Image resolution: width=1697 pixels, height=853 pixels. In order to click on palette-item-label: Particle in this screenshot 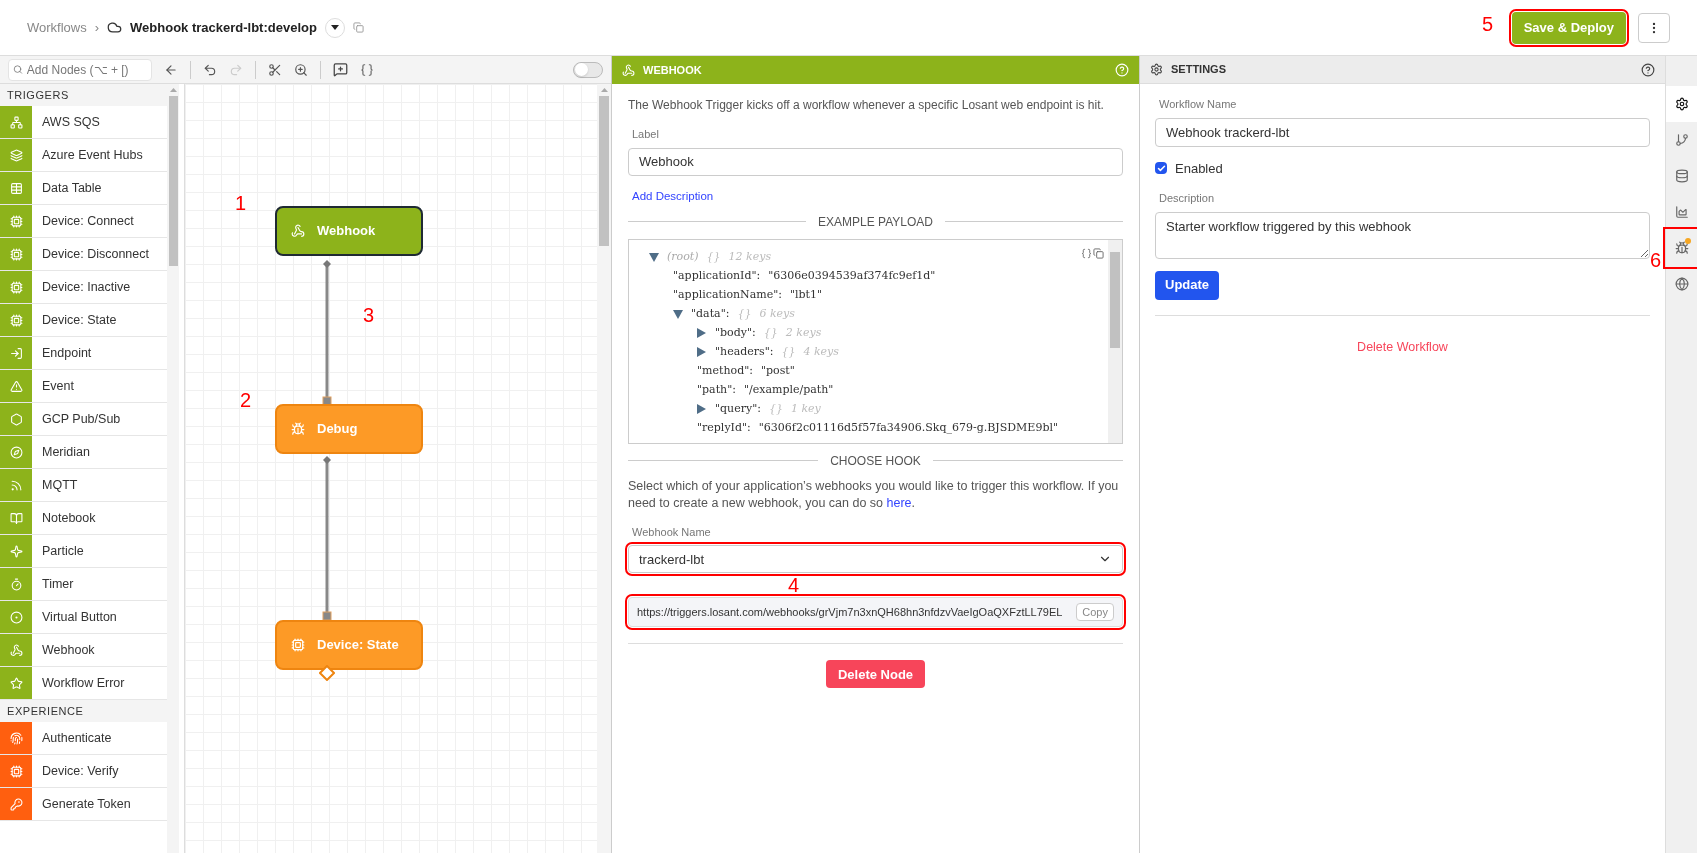, I will do `click(62, 551)`.